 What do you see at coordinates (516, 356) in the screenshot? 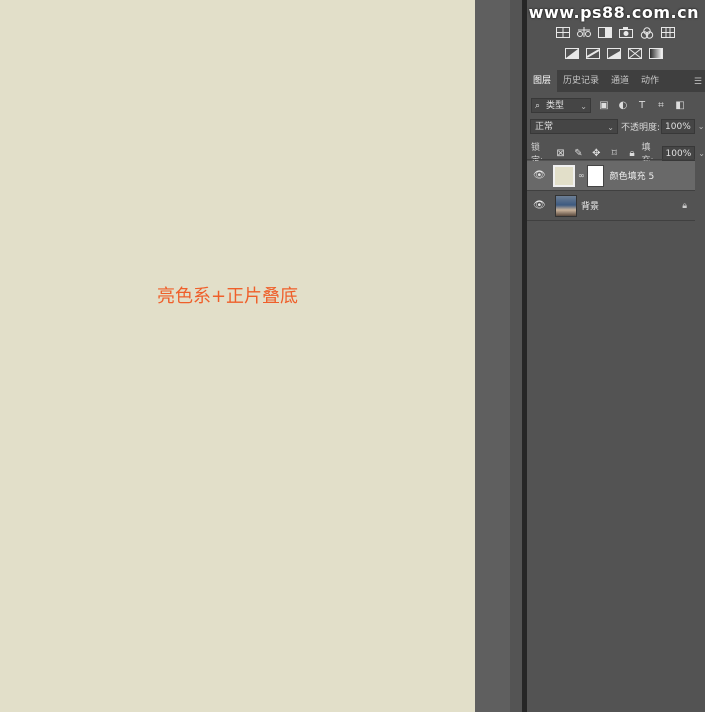
I see `canvas-gutter-dark` at bounding box center [516, 356].